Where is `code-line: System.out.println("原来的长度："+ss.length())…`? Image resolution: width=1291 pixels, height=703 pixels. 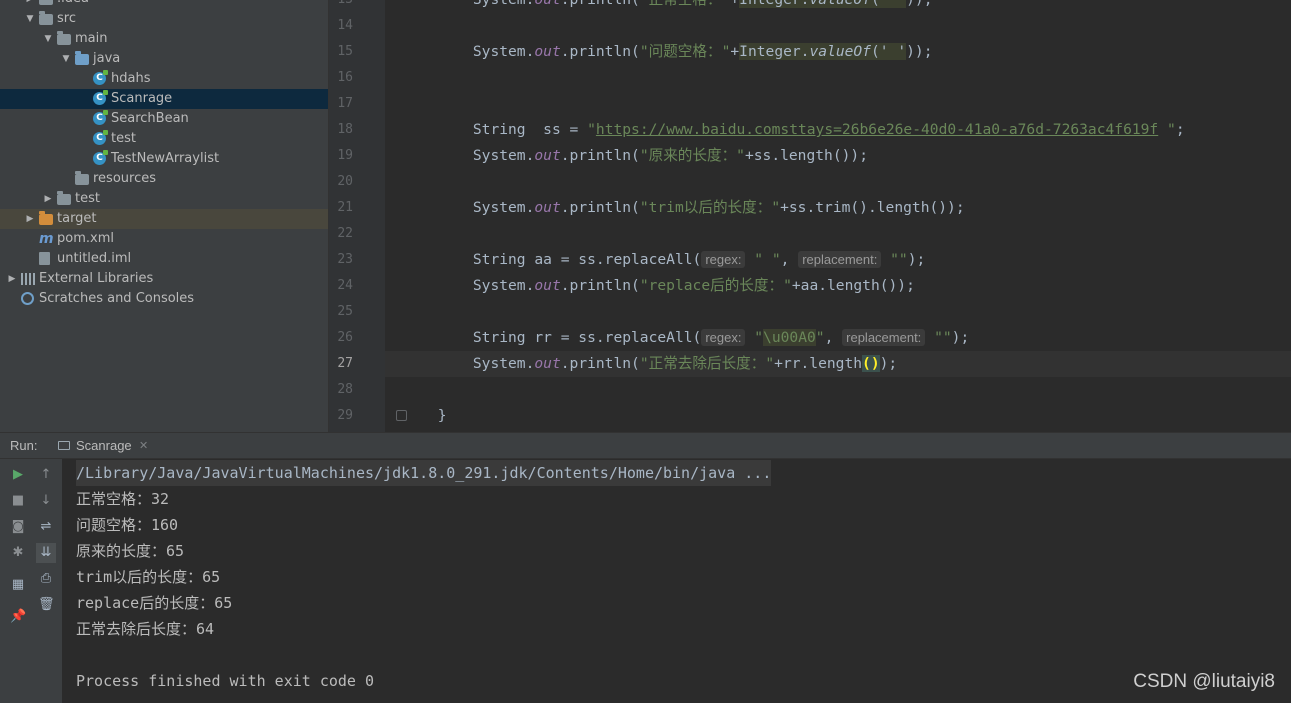 code-line: System.out.println("原来的长度："+ss.length())… is located at coordinates (626, 156).